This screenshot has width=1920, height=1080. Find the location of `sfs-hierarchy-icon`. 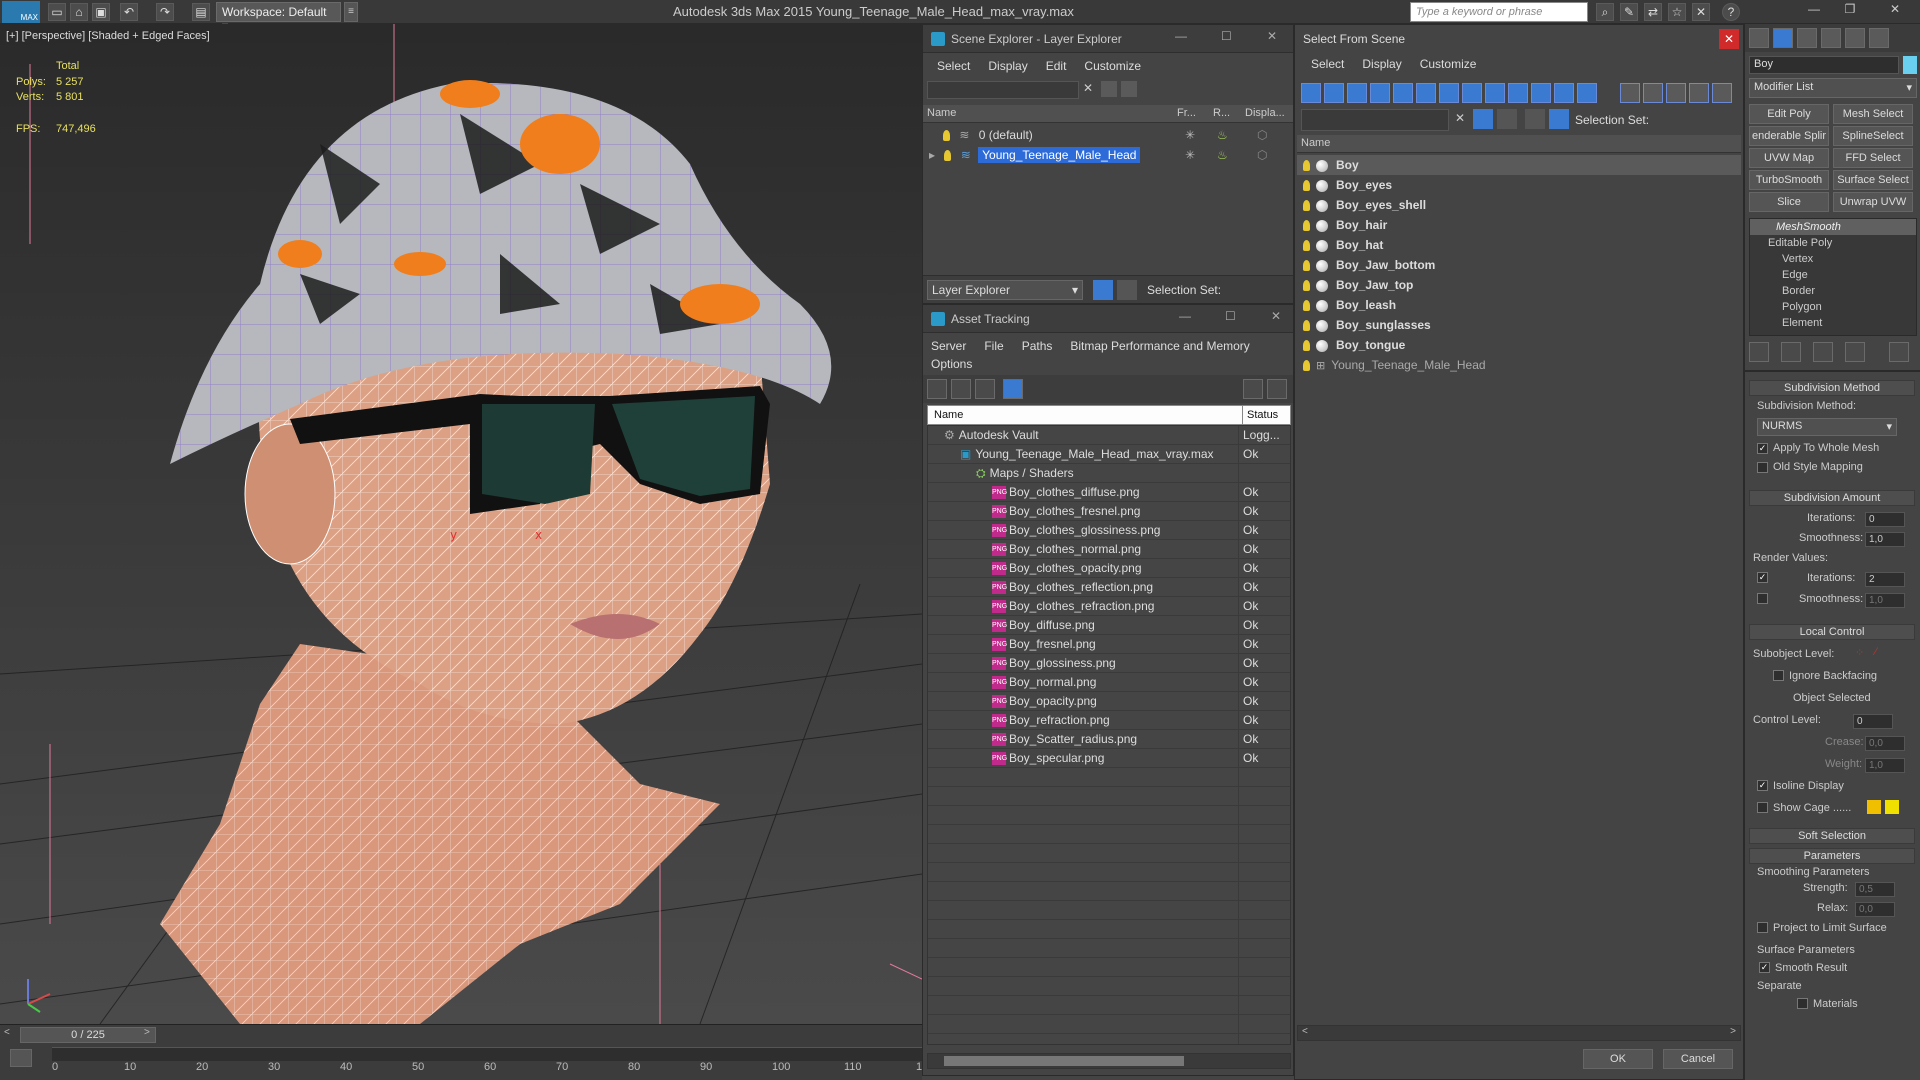

sfs-hierarchy-icon is located at coordinates (1559, 119).